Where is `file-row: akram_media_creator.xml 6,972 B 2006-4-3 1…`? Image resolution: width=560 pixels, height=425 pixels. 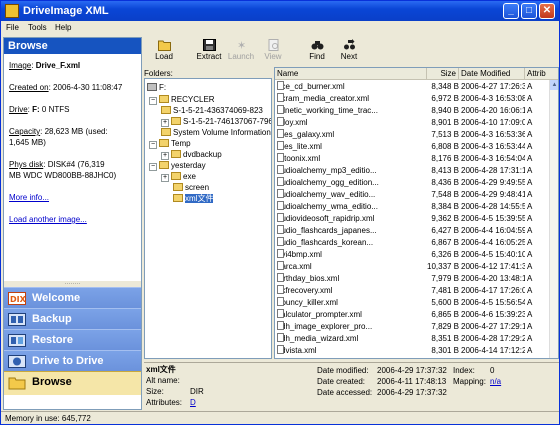
file-row: akram_media_creator.xml 6,972 B 2006-4-3 1… is located at coordinates (416, 98).